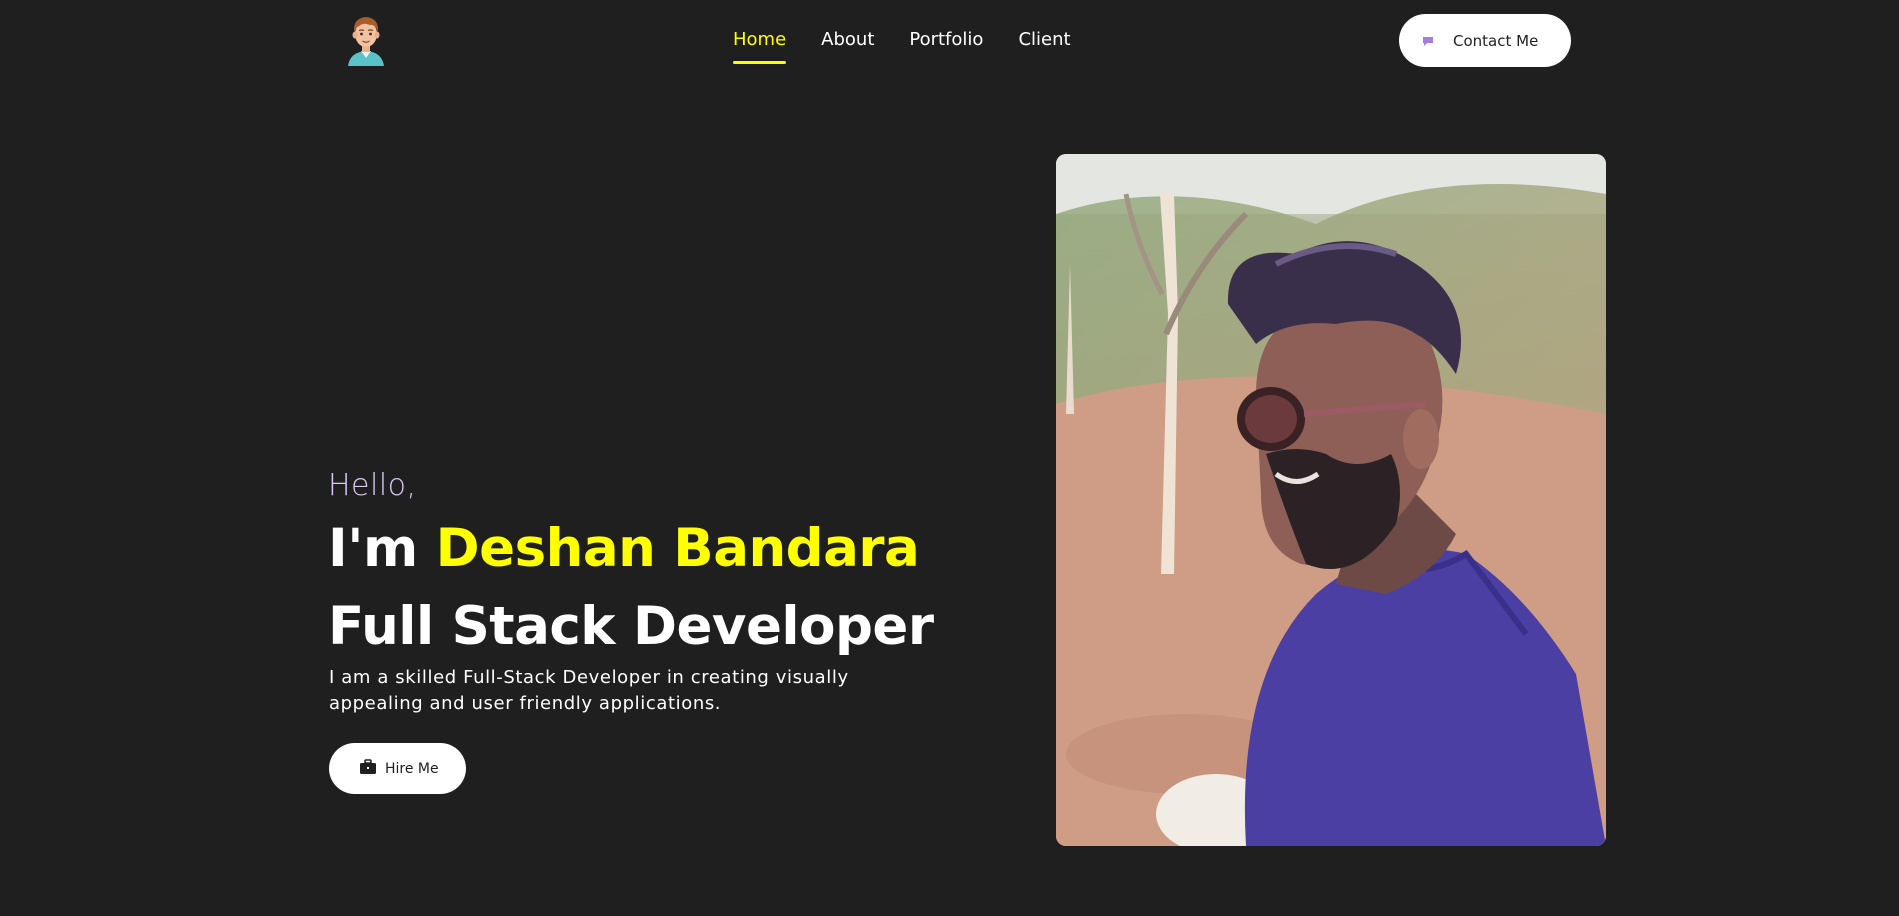  I want to click on hire-me-label: Hire Me, so click(412, 768).